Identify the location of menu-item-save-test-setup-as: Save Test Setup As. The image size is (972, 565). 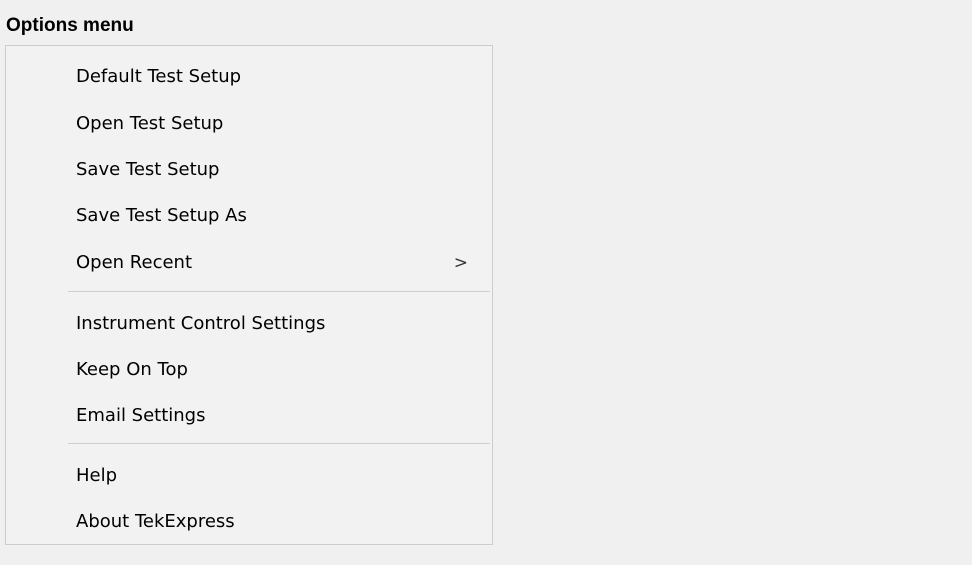
(249, 216).